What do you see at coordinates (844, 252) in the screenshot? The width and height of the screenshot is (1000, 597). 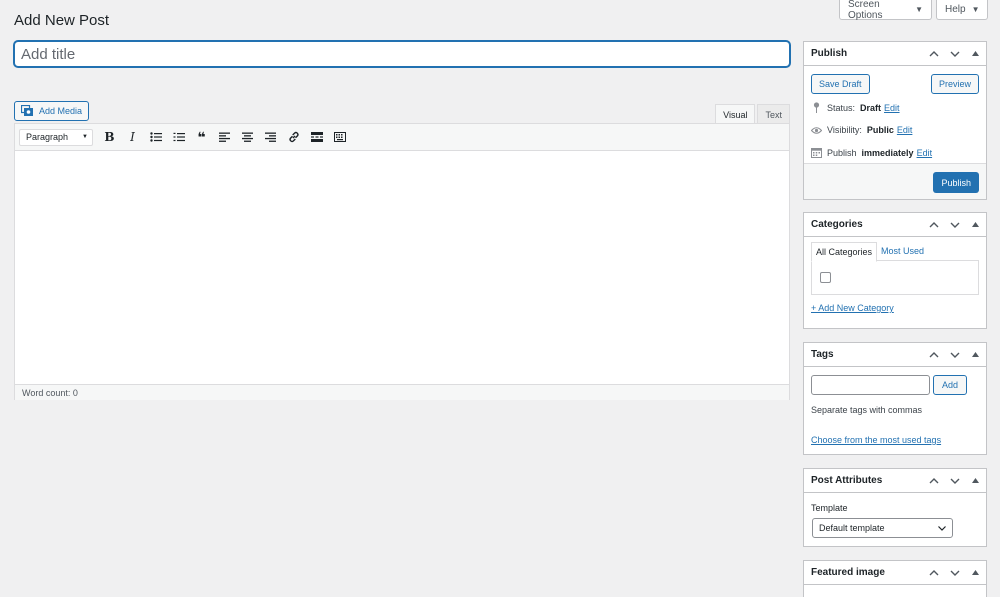 I see `tab-all-categories: All Categories` at bounding box center [844, 252].